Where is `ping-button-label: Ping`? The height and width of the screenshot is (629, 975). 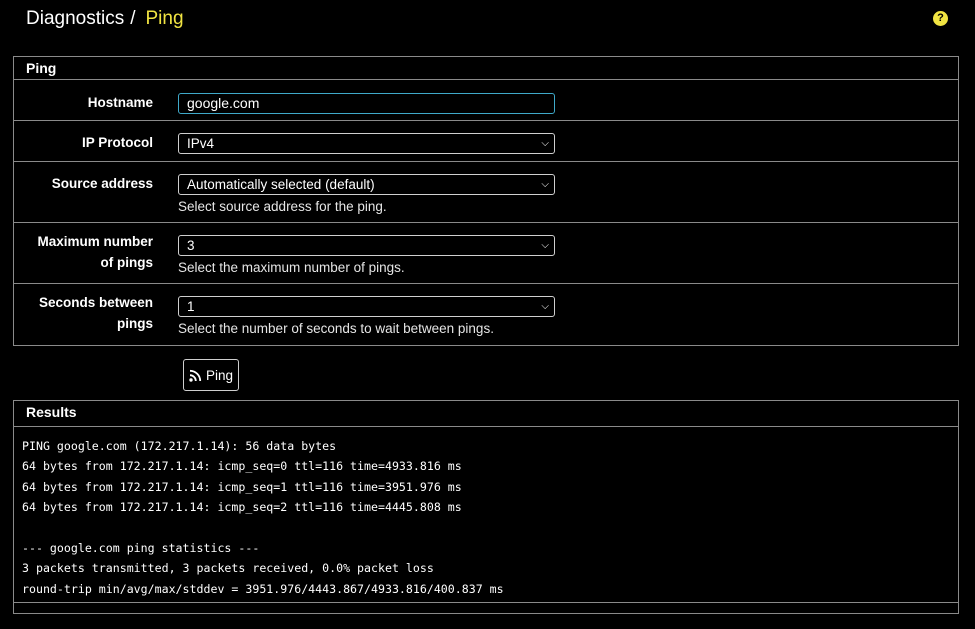 ping-button-label: Ping is located at coordinates (219, 375).